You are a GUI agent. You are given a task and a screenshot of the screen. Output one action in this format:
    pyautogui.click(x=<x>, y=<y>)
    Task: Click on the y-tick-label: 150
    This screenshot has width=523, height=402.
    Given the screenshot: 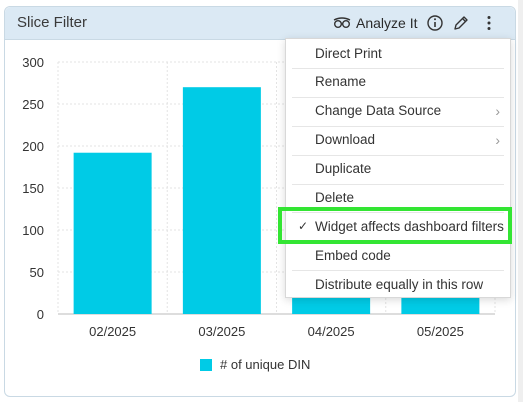 What is the action you would take?
    pyautogui.click(x=33, y=188)
    